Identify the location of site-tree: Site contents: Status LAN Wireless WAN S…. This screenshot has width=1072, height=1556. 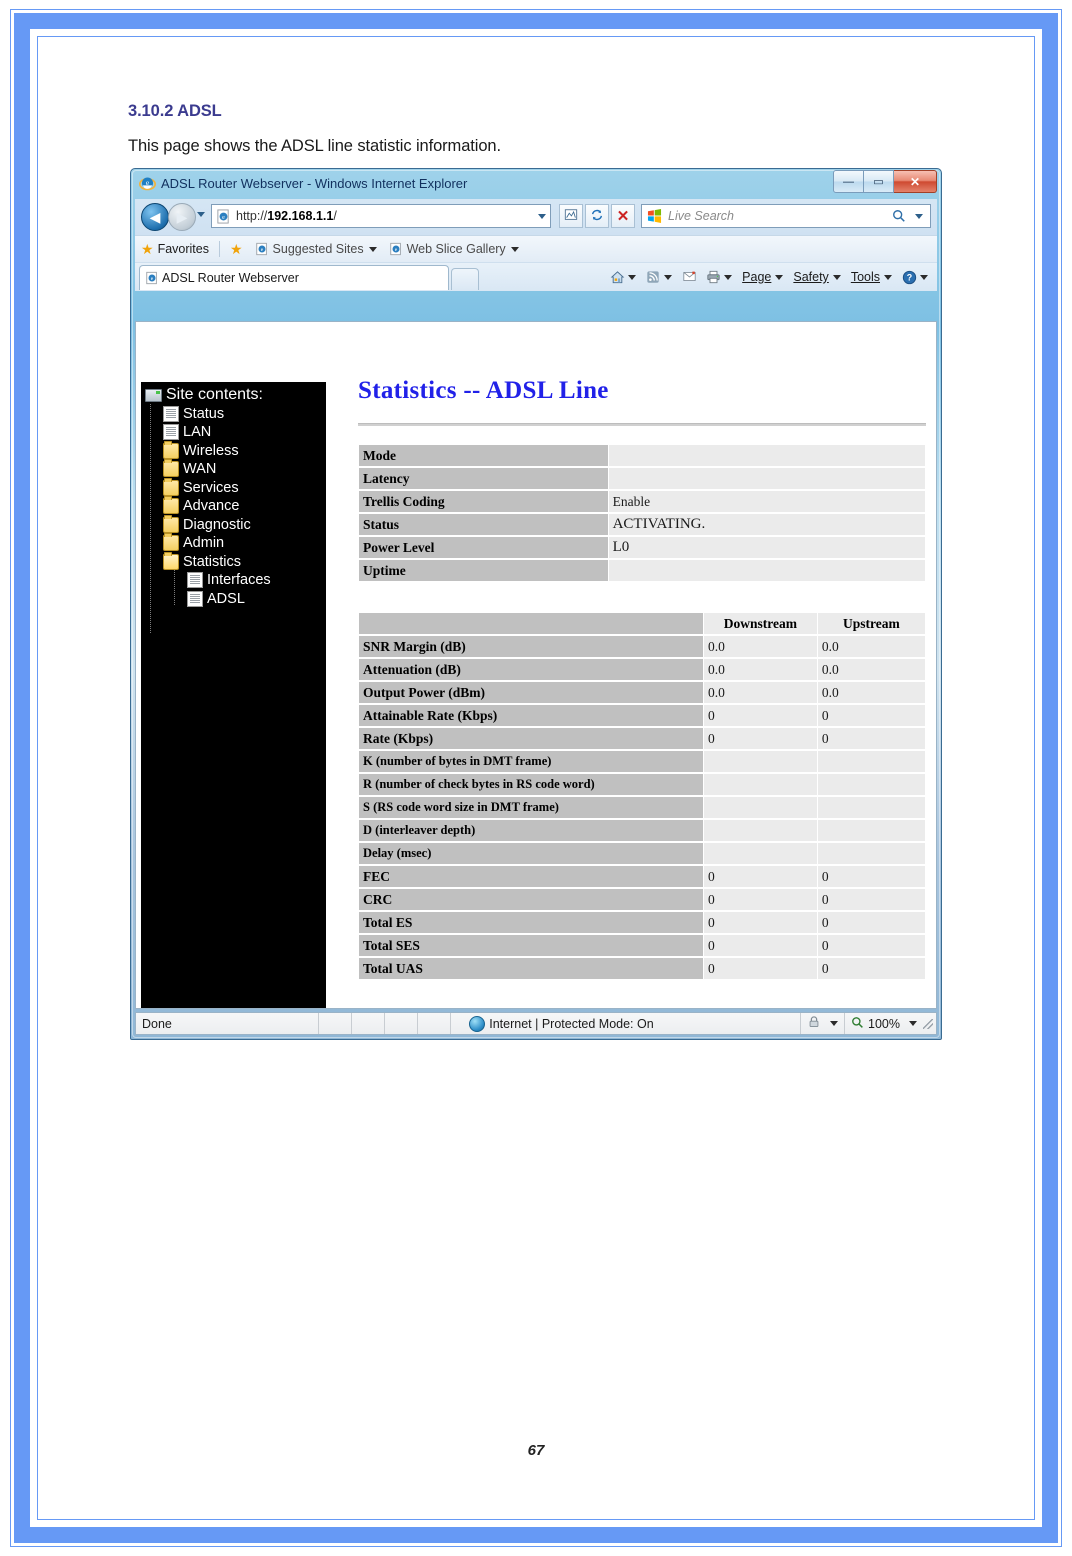
(233, 495).